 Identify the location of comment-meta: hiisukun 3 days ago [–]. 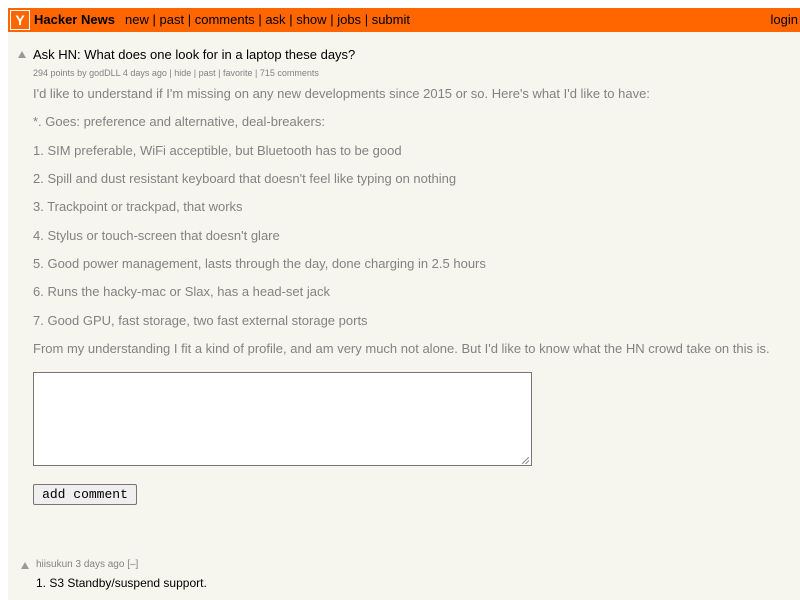
(87, 564).